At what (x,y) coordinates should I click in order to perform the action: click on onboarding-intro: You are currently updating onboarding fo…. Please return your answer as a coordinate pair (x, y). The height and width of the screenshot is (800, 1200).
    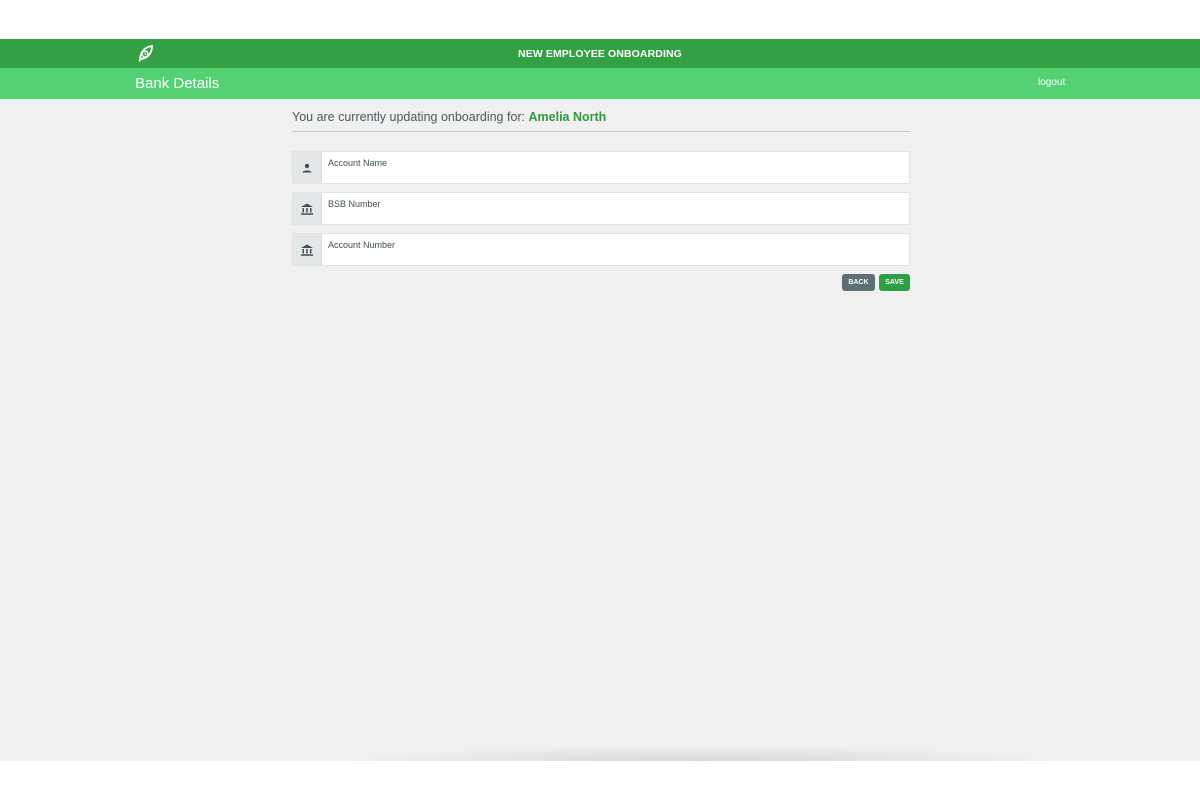
    Looking at the image, I should click on (601, 121).